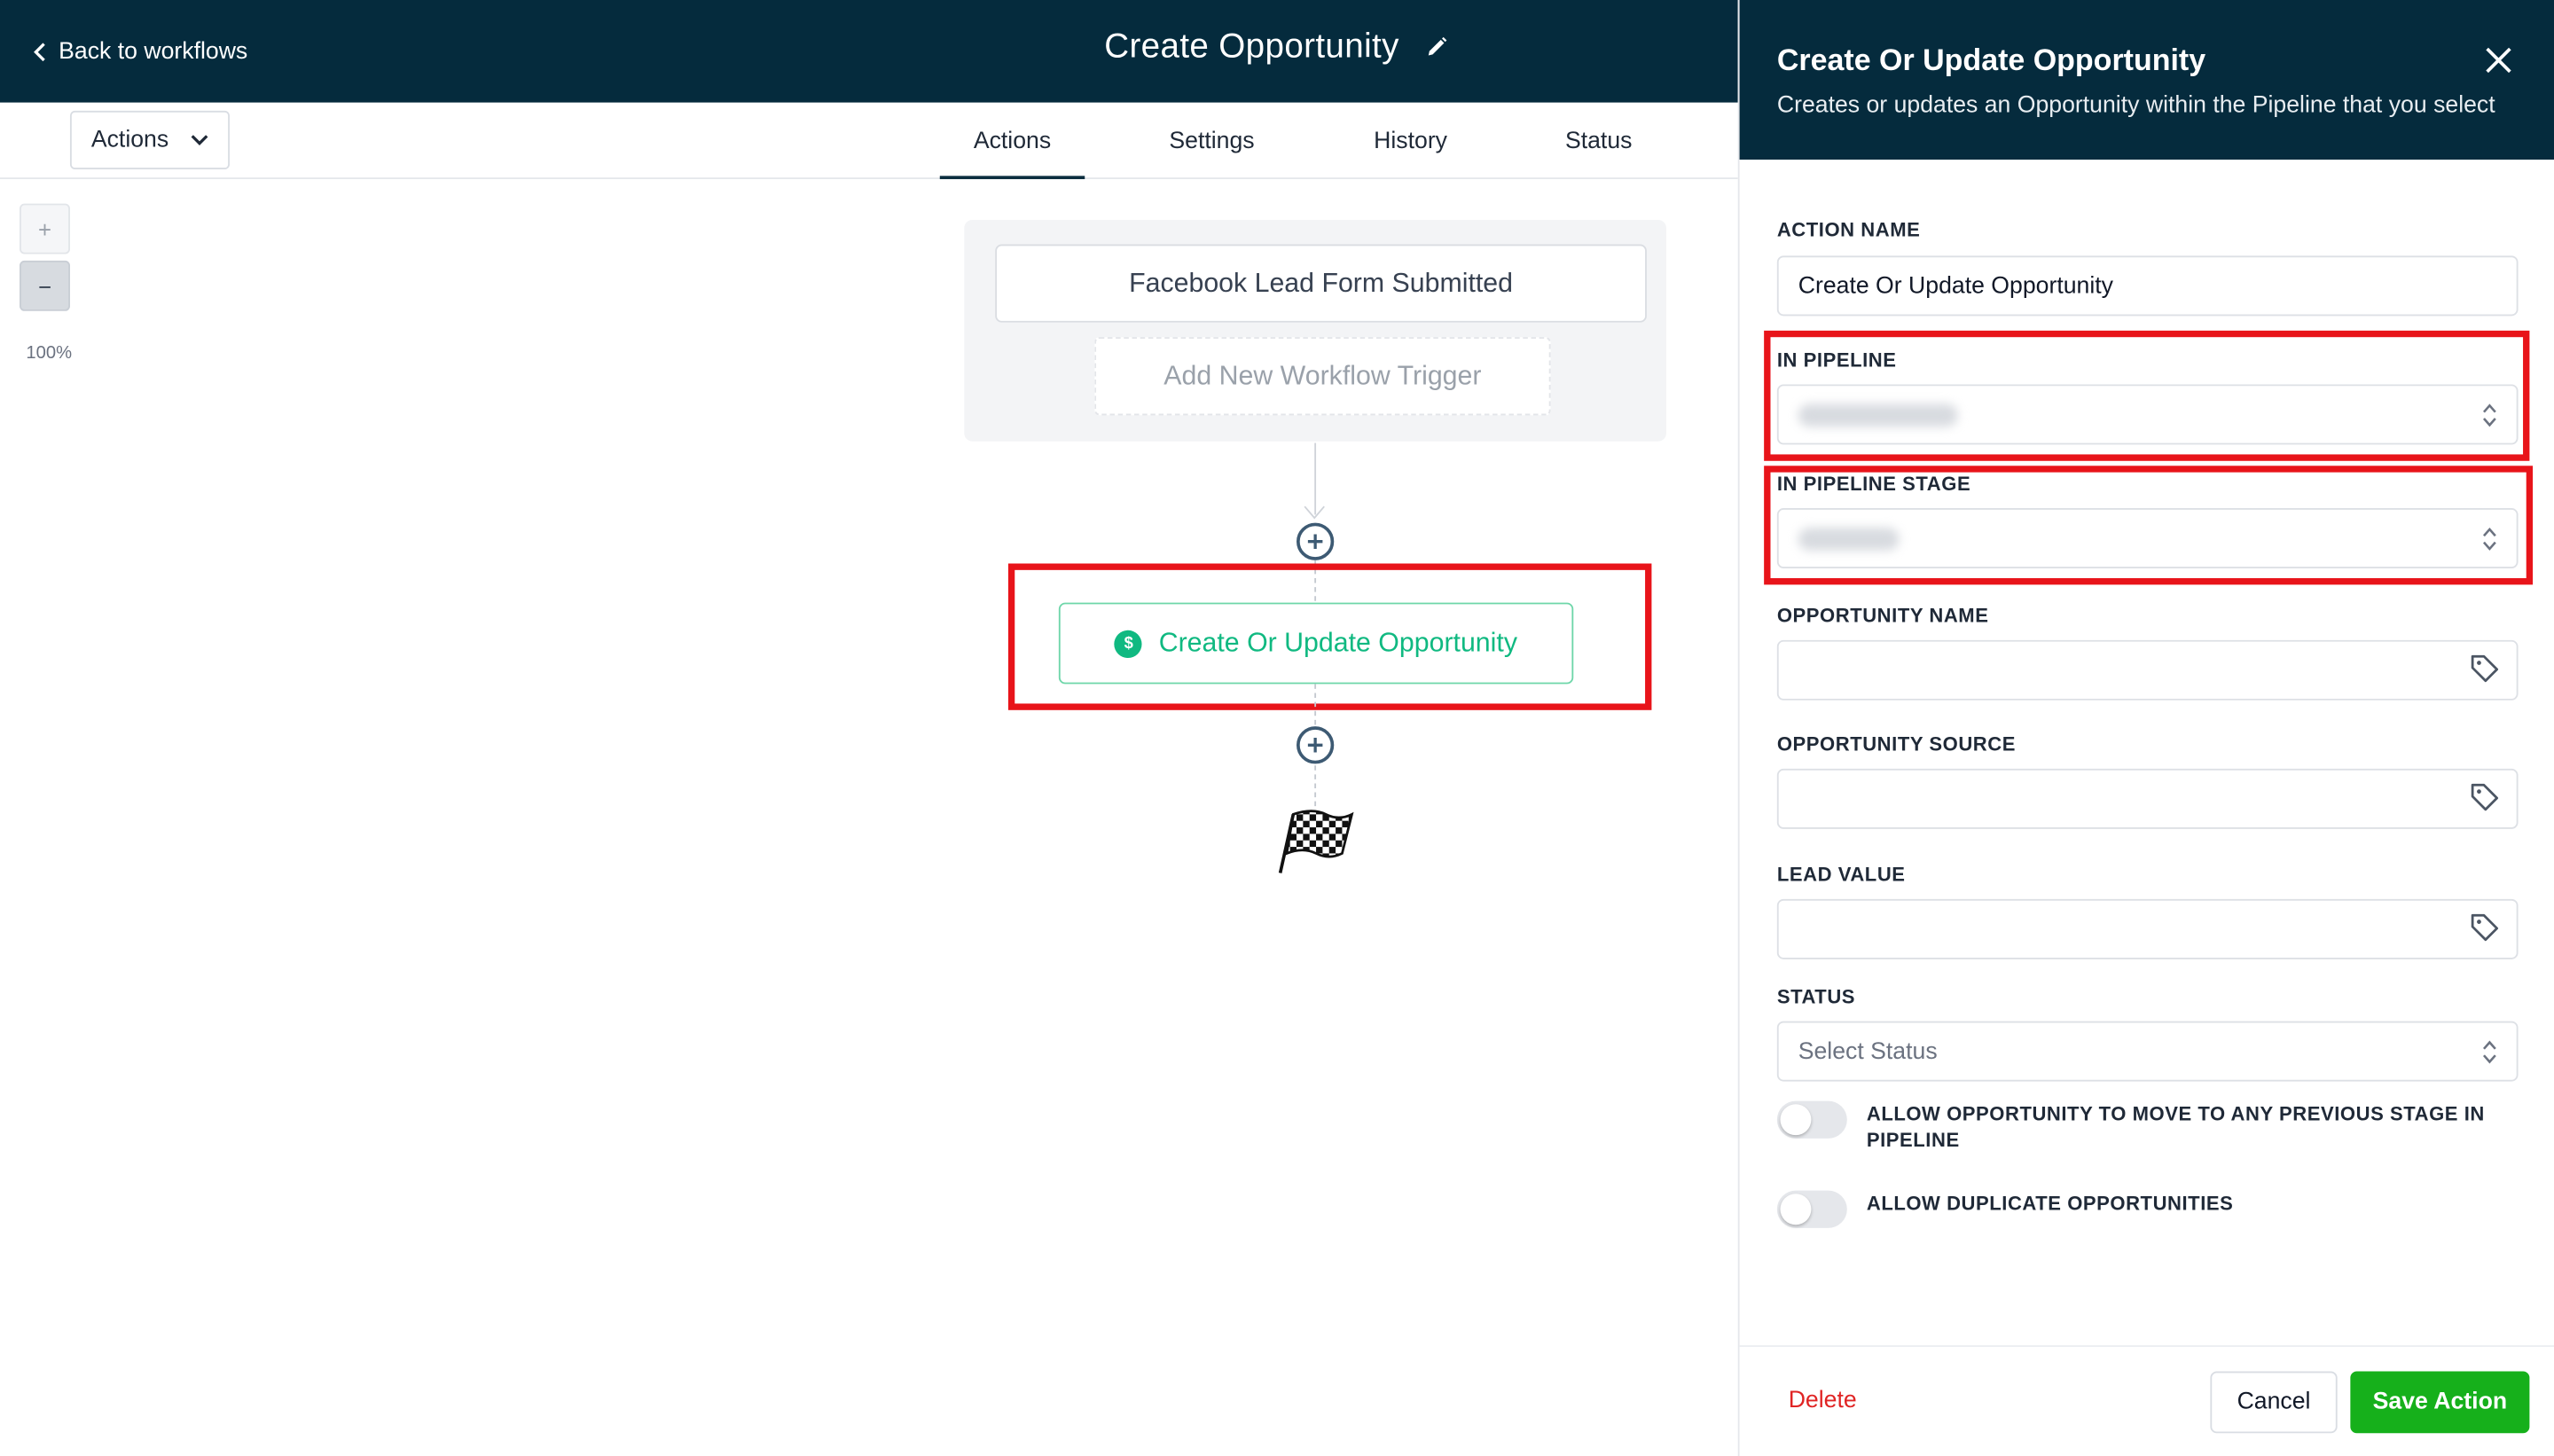  Describe the element at coordinates (2147, 1051) in the screenshot. I see `status-select: Select Status` at that location.